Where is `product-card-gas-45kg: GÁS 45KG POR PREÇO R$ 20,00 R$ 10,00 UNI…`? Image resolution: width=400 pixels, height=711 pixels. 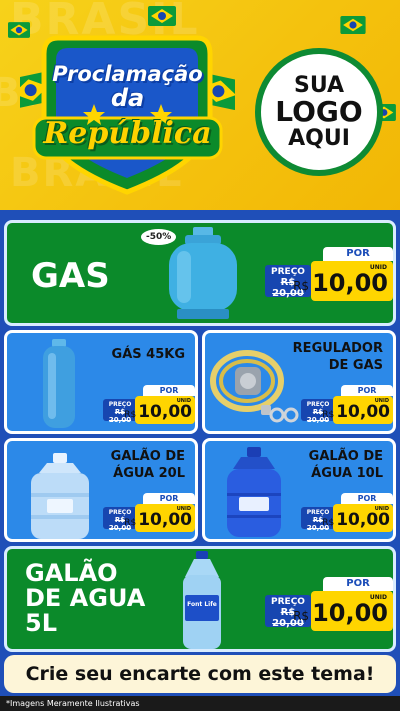 product-card-gas-45kg: GÁS 45KG POR PREÇO R$ 20,00 R$ 10,00 UNI… is located at coordinates (101, 382).